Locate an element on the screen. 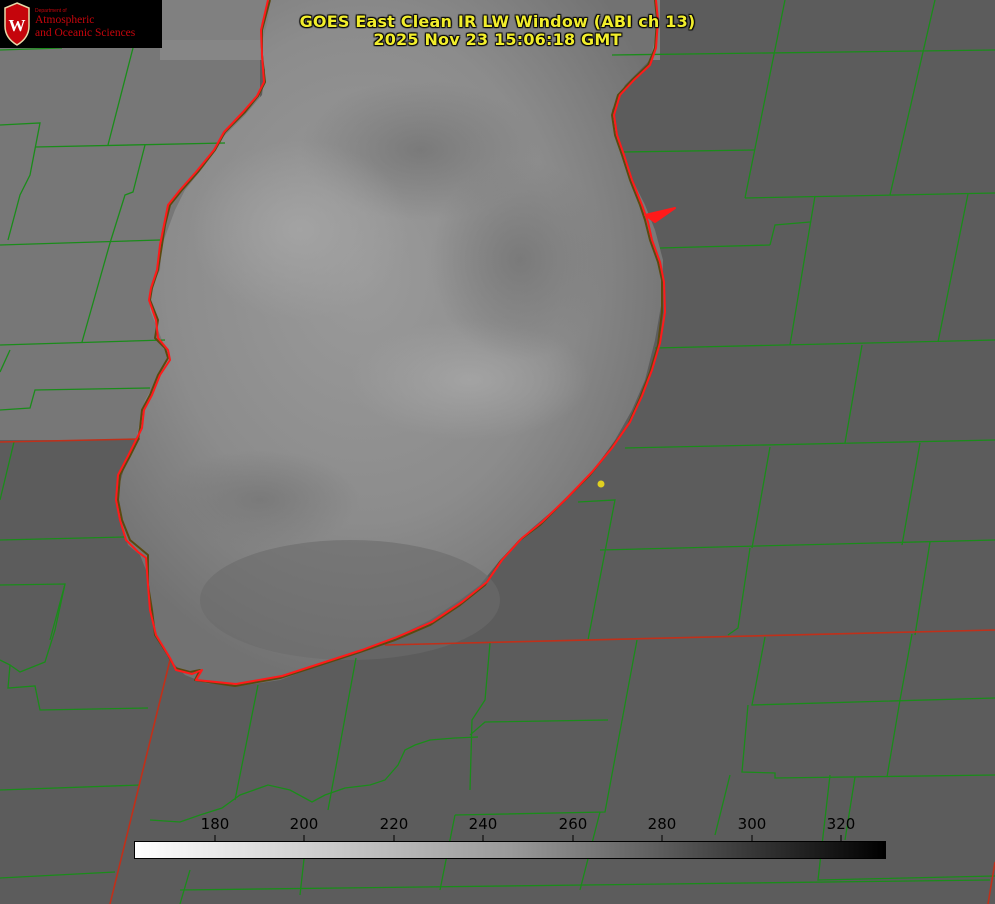 This screenshot has width=995, height=904. colorbar-tick-label: 200 is located at coordinates (304, 824).